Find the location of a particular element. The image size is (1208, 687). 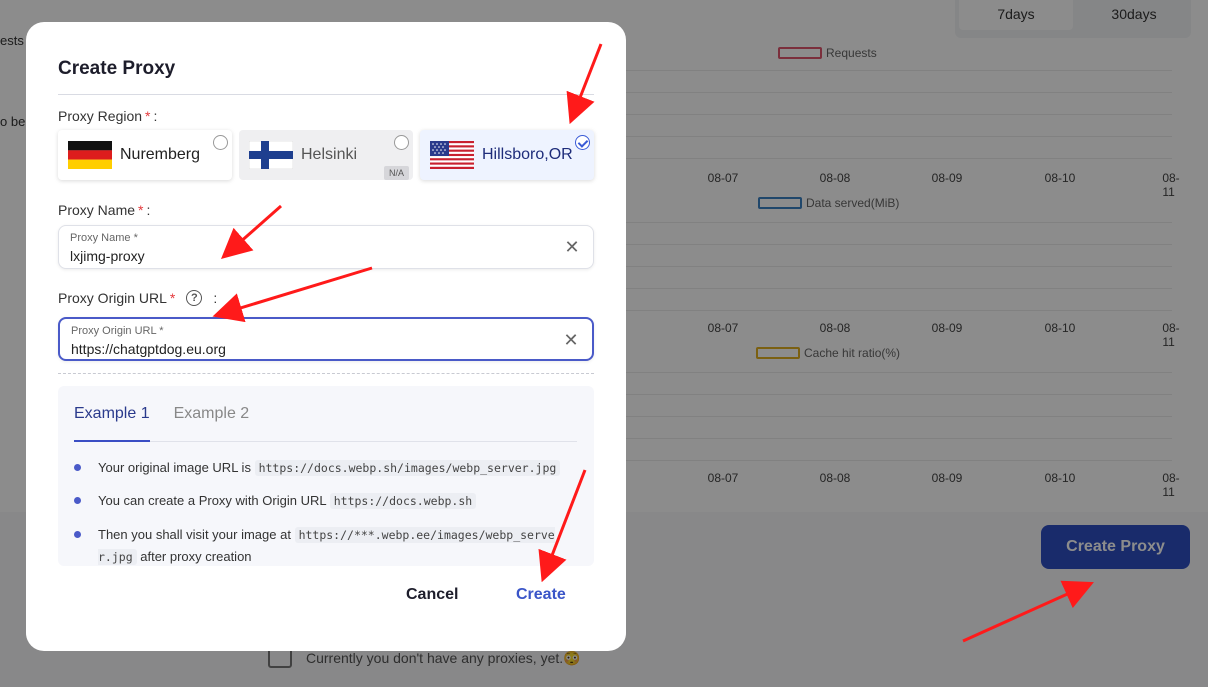

region-label: Proxy Region * : is located at coordinates (107, 116).